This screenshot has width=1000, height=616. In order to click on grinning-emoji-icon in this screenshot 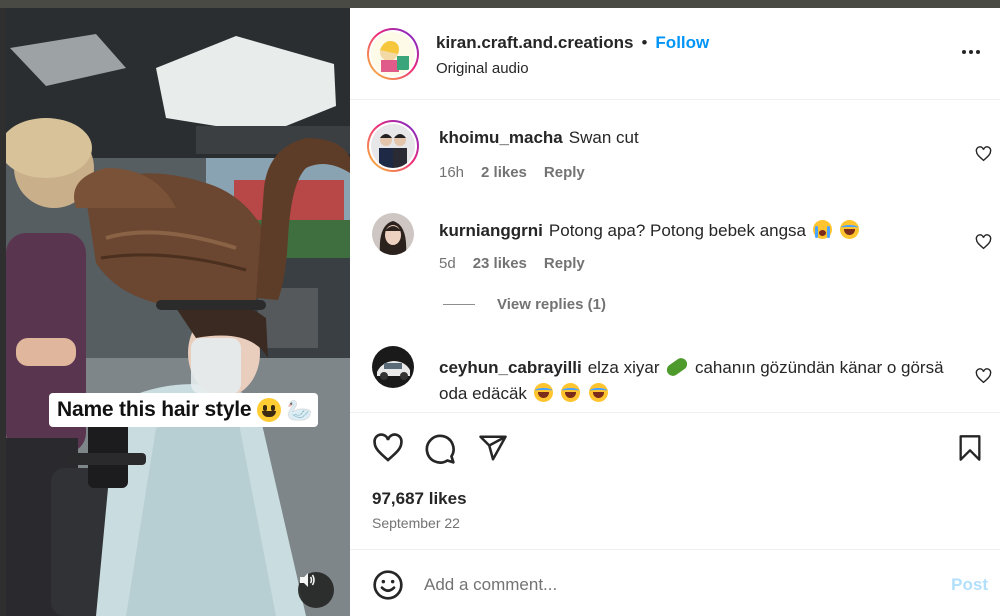, I will do `click(269, 410)`.